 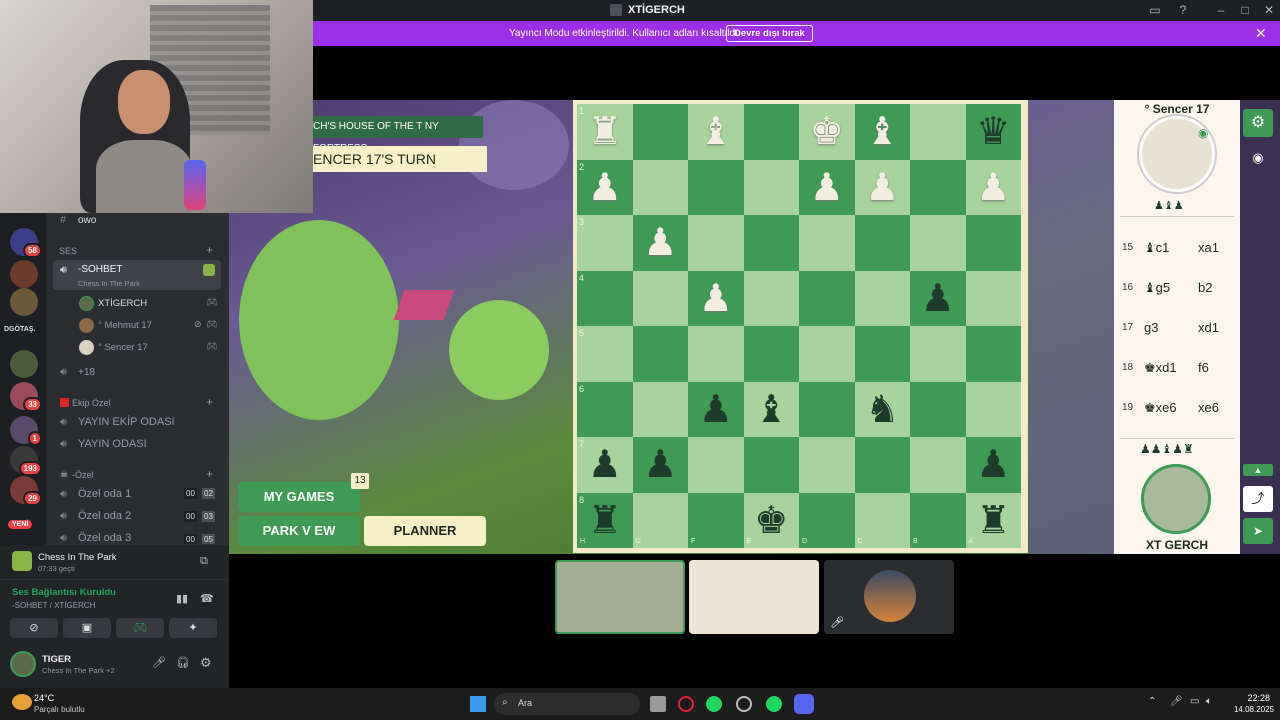 What do you see at coordinates (1269, 10) in the screenshot?
I see `close-window-icon: ✕` at bounding box center [1269, 10].